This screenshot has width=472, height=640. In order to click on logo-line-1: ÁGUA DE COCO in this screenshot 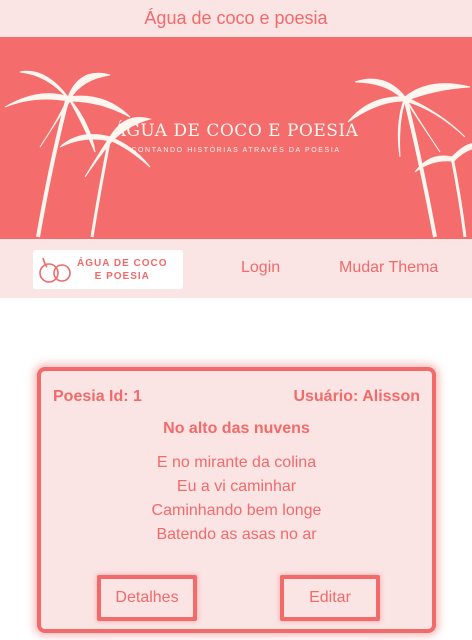, I will do `click(122, 263)`.